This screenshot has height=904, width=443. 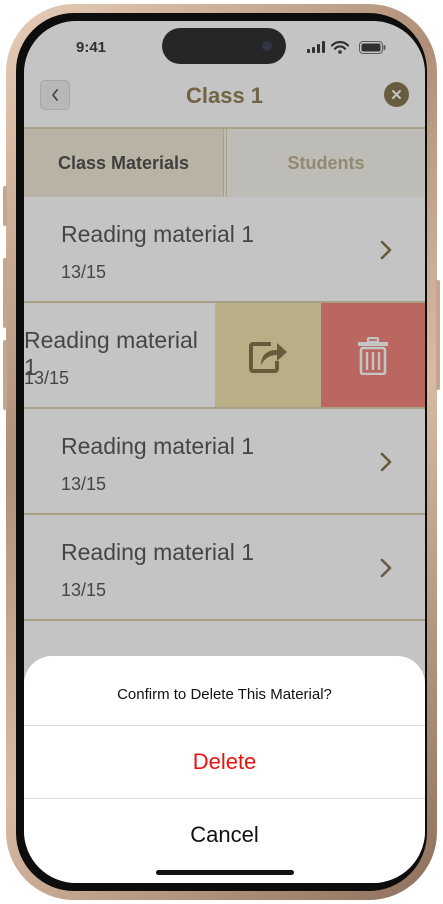 What do you see at coordinates (225, 872) in the screenshot?
I see `home-indicator` at bounding box center [225, 872].